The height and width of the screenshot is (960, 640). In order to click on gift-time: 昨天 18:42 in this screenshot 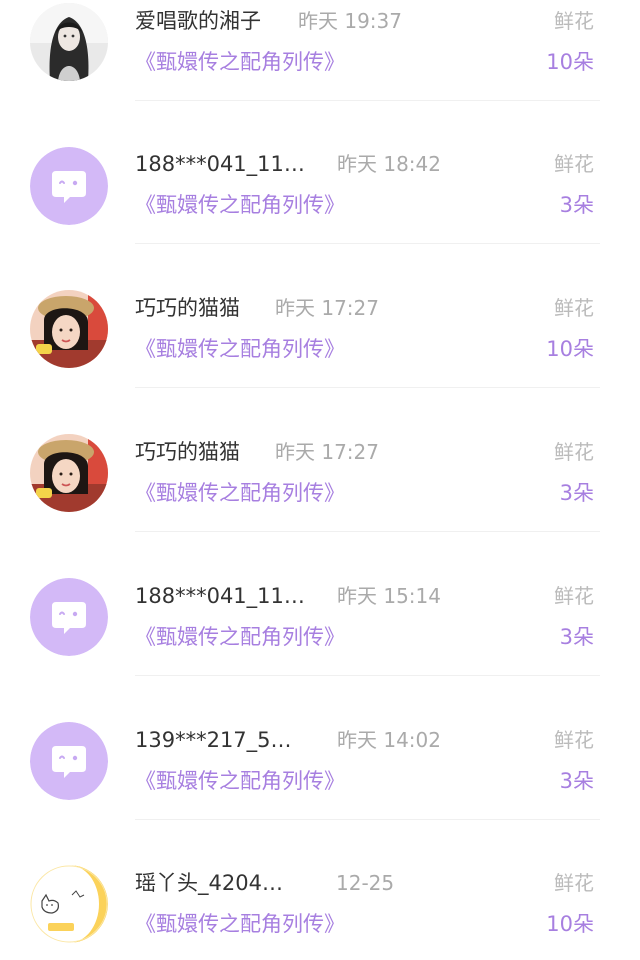, I will do `click(389, 164)`.